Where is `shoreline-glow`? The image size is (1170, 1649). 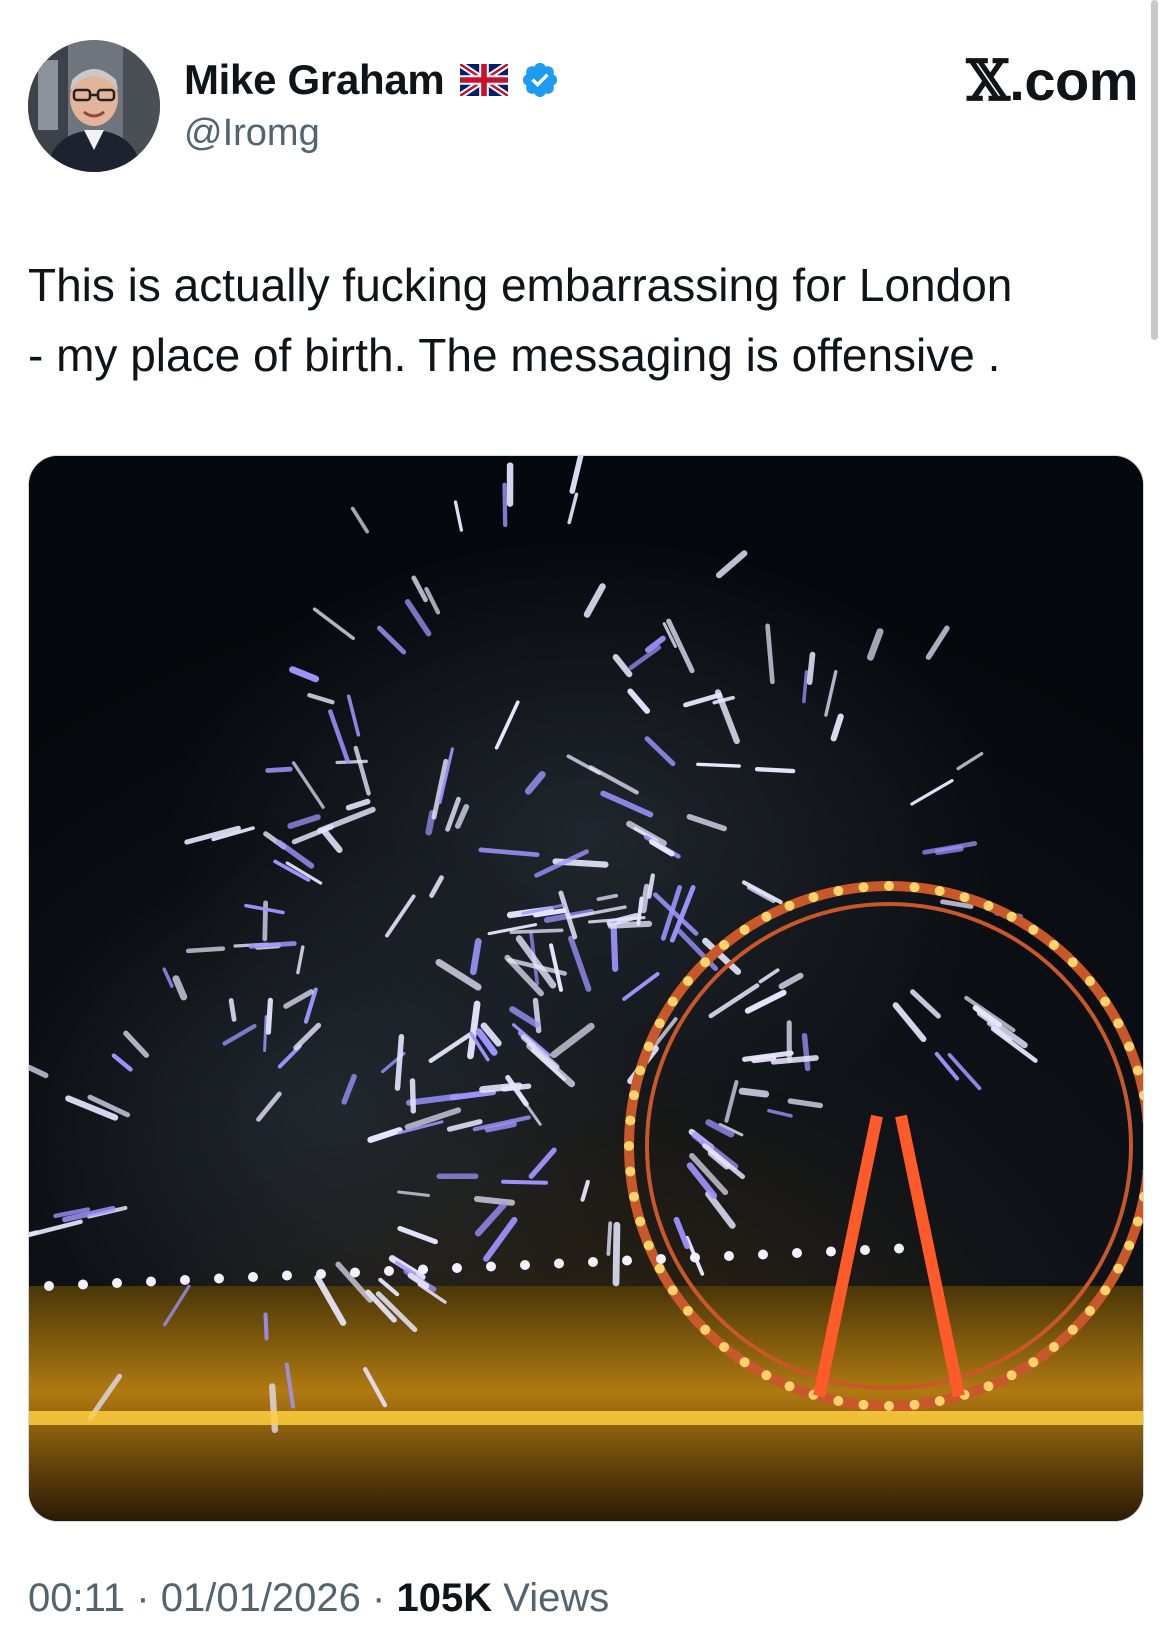
shoreline-glow is located at coordinates (586, 1418).